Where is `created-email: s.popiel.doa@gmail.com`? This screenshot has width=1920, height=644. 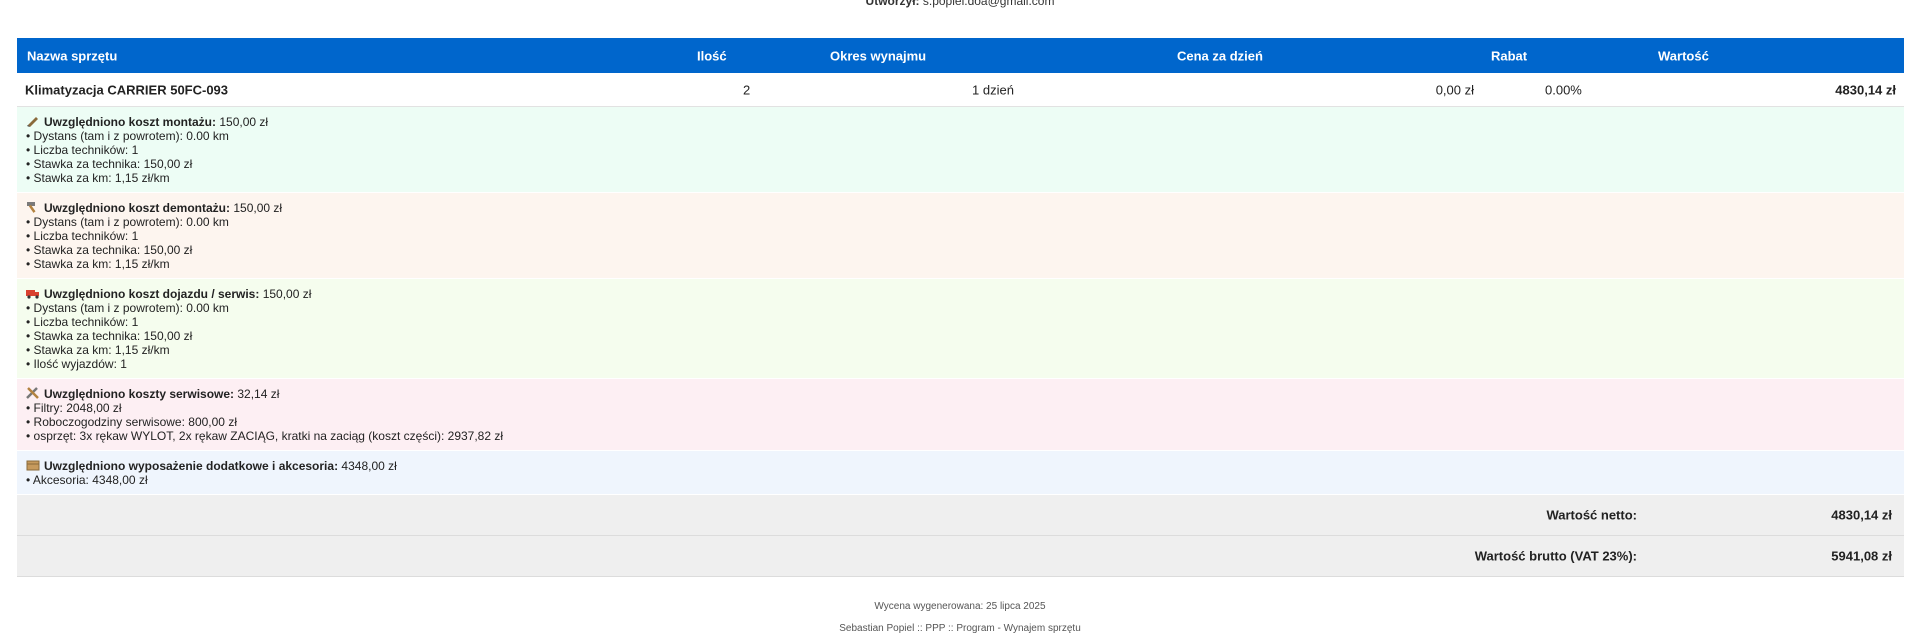 created-email: s.popiel.doa@gmail.com is located at coordinates (988, 4).